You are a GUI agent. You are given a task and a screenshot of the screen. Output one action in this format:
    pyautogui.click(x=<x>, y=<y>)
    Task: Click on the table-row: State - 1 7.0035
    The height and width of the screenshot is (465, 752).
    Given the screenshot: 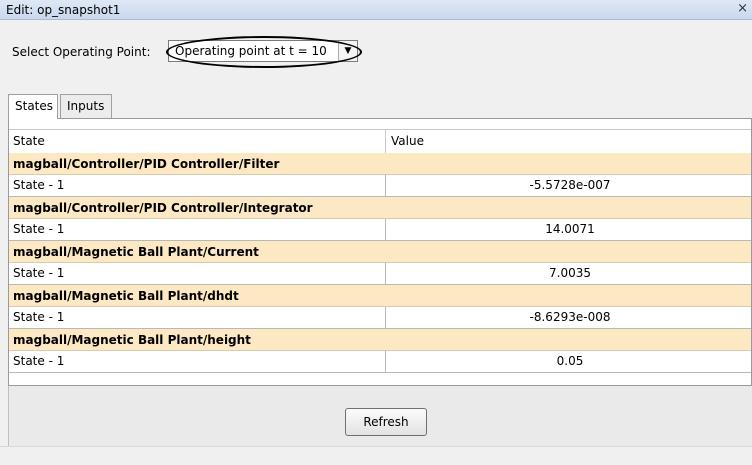 What is the action you would take?
    pyautogui.click(x=380, y=274)
    